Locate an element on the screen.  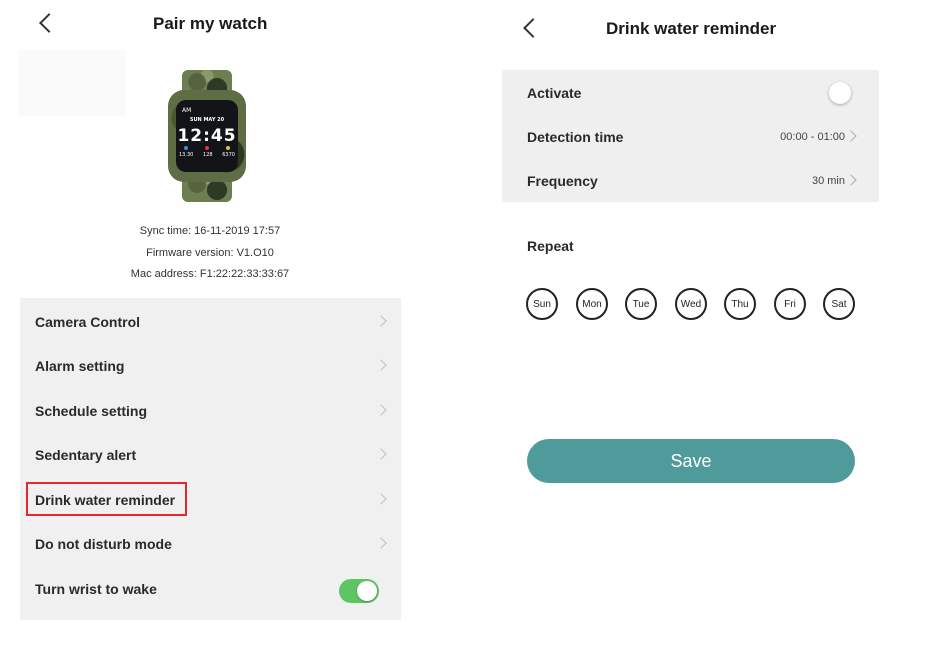
watch-case: AM SUN MAY 20 12:45 13.30 128 6370 is located at coordinates (207, 136).